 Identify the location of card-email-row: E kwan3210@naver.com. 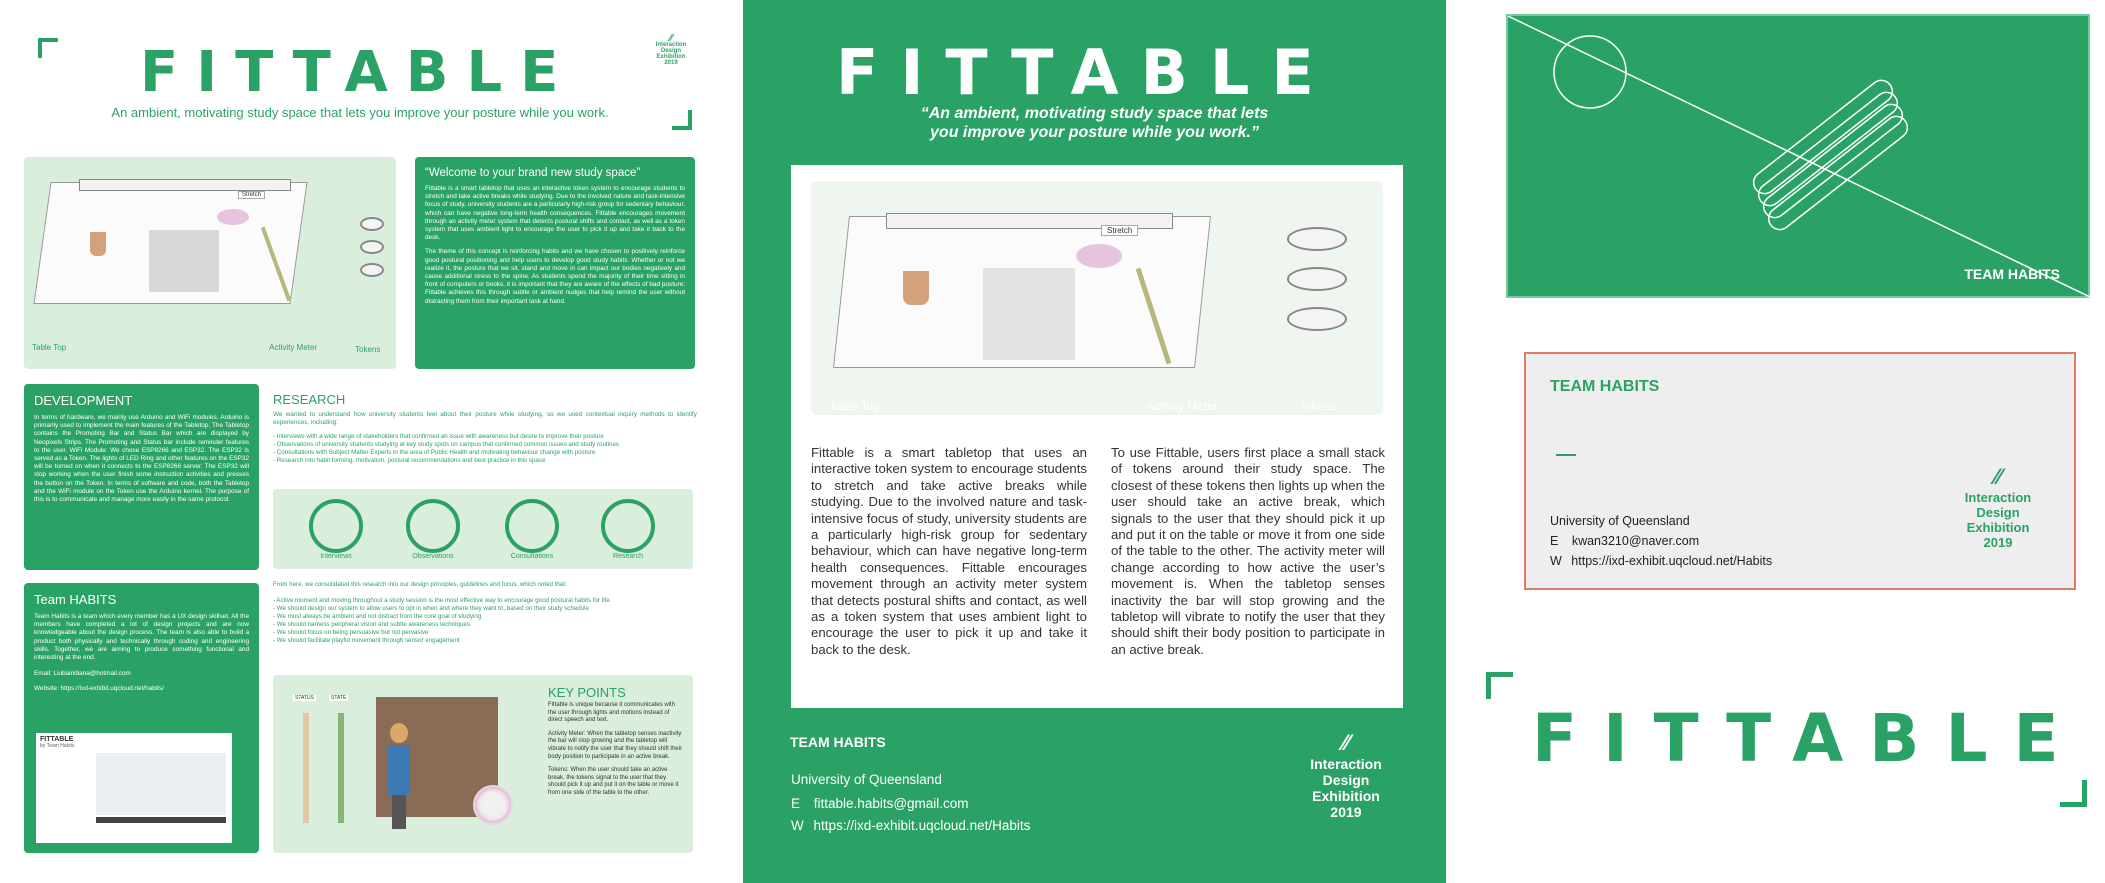
(1624, 541).